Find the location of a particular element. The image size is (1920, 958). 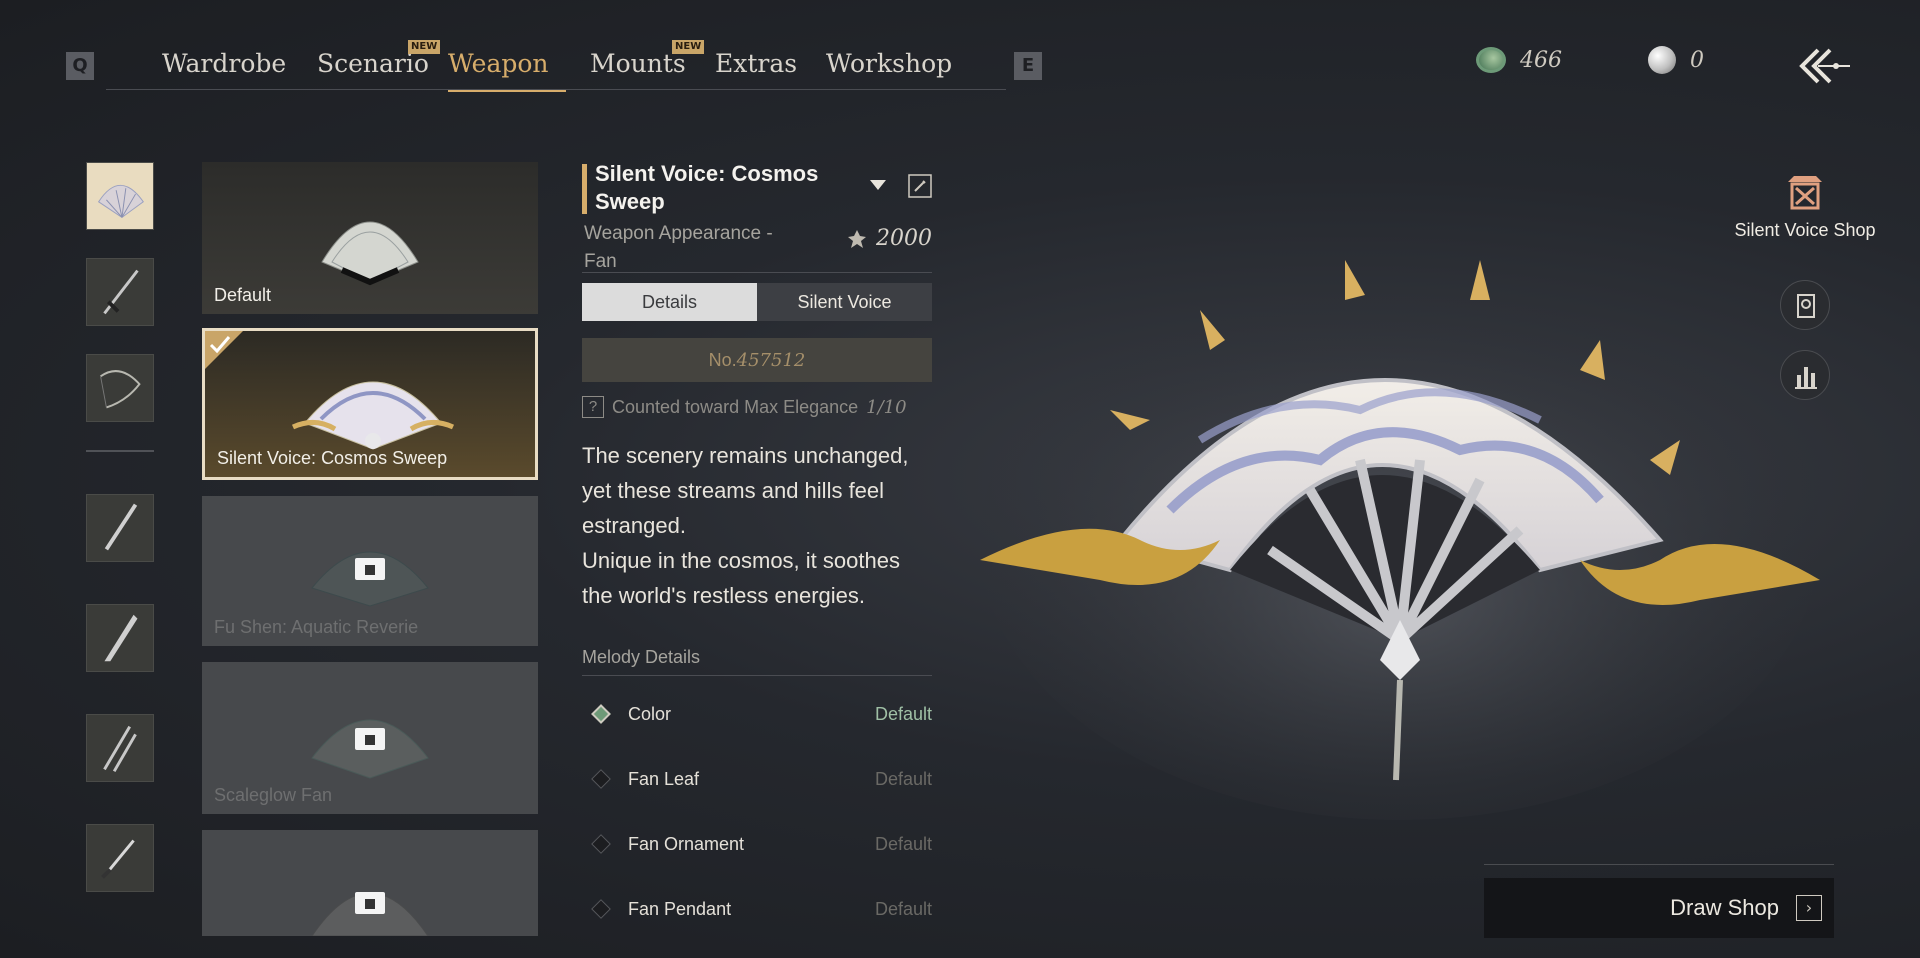

pearl-currency: 0 is located at coordinates (1676, 60).